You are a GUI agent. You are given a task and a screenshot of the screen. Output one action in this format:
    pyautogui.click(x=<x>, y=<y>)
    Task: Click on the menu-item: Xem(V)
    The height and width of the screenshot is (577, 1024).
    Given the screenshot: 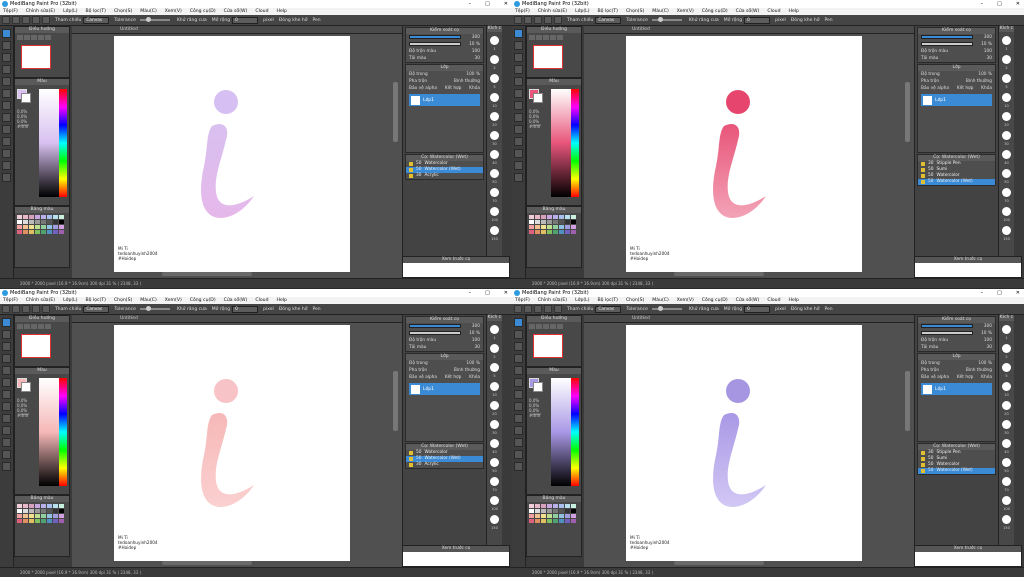 What is the action you would take?
    pyautogui.click(x=173, y=300)
    